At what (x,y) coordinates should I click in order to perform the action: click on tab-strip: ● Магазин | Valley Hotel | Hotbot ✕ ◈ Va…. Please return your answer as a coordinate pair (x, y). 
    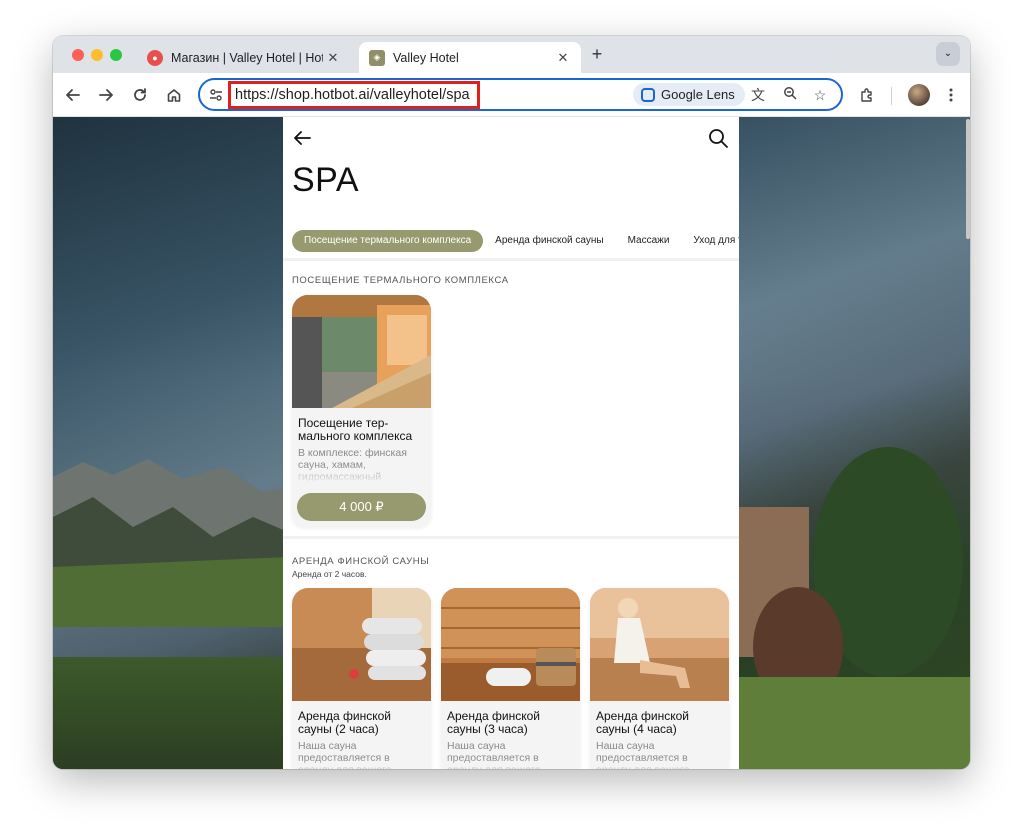
    Looking at the image, I should click on (511, 54).